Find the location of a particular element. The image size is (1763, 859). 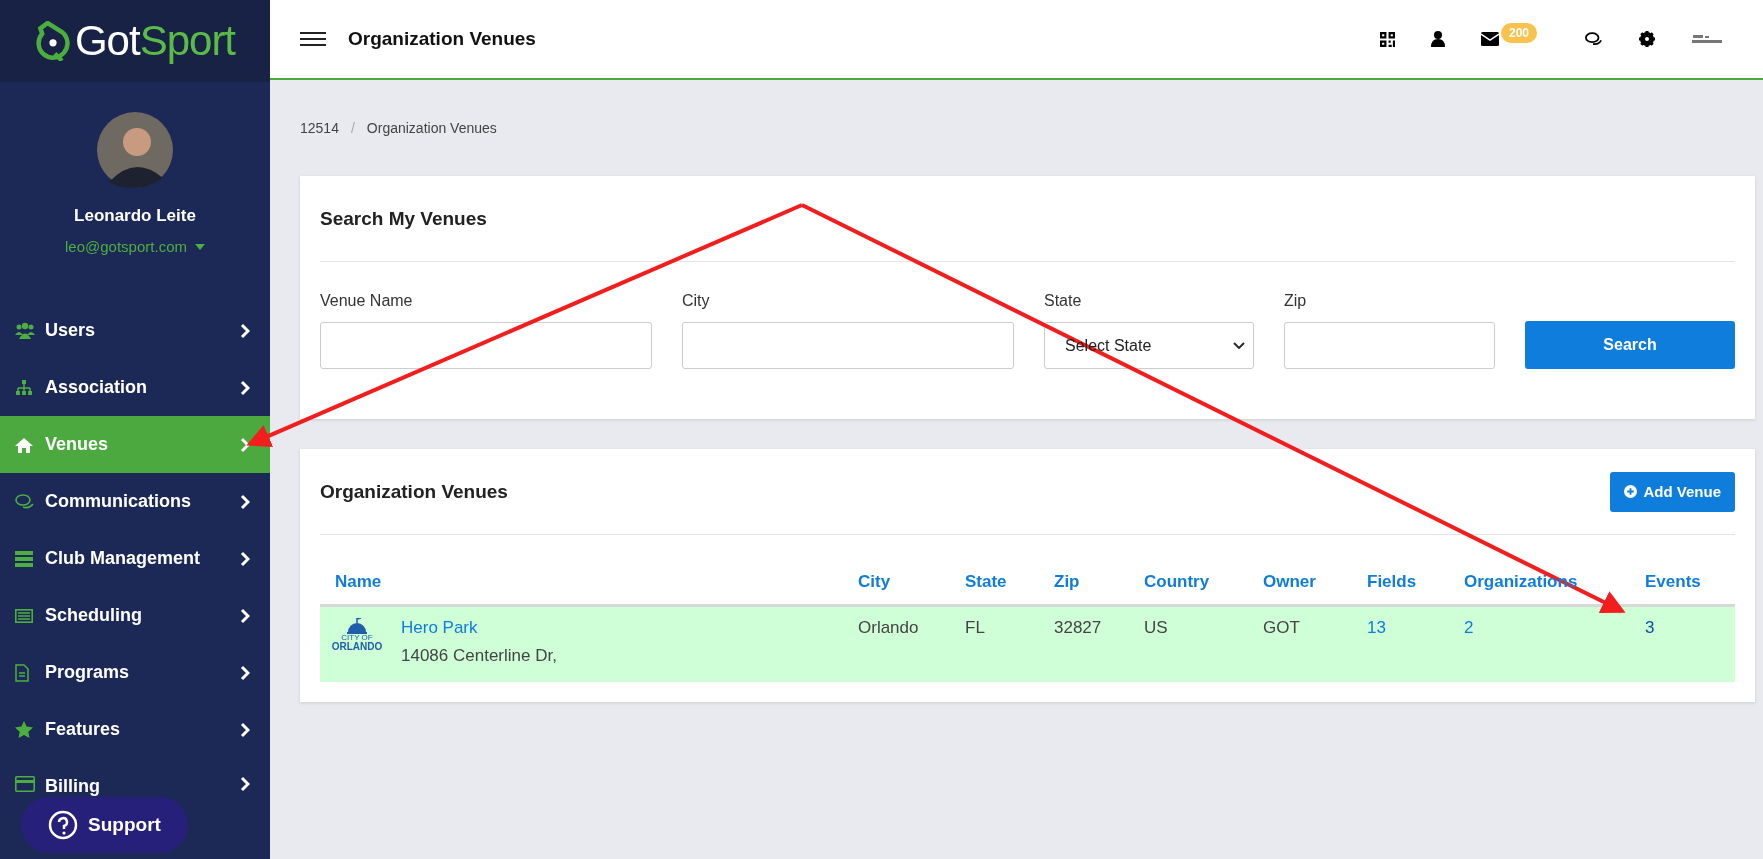

card-title: Search My Venues is located at coordinates (404, 218).